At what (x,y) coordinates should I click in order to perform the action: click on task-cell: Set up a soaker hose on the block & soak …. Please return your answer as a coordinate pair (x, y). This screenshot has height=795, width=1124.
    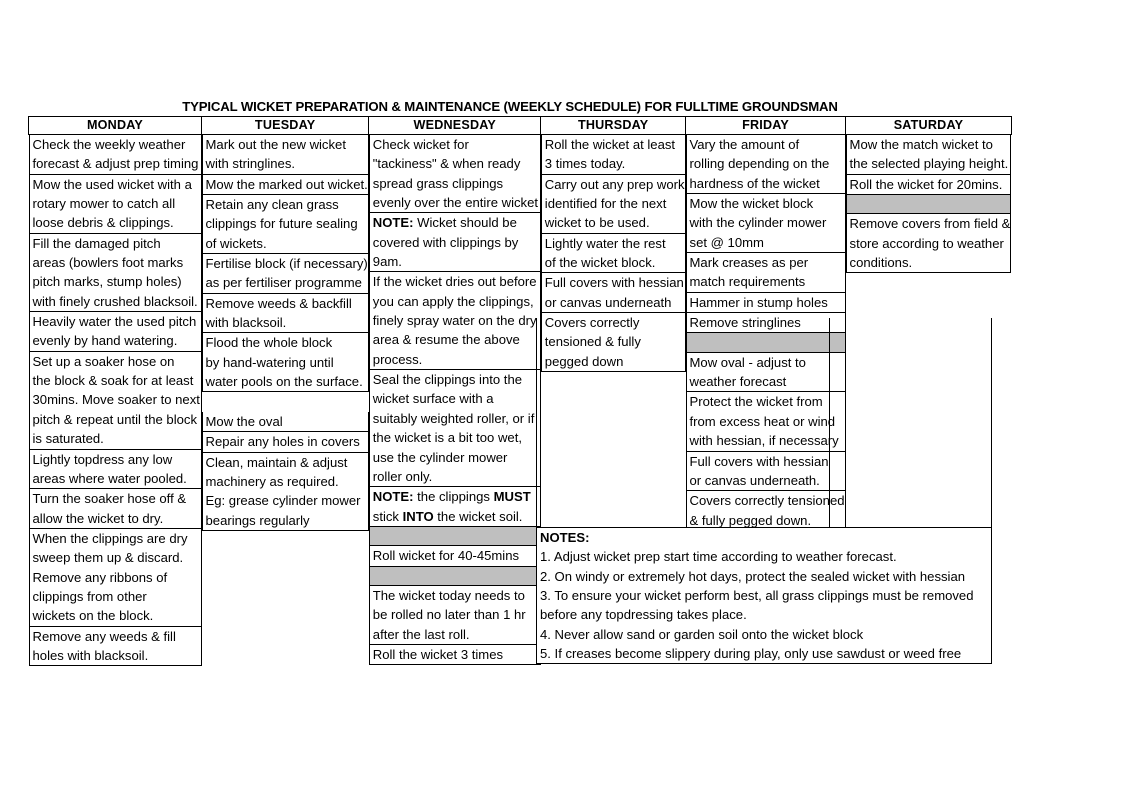
    Looking at the image, I should click on (115, 400).